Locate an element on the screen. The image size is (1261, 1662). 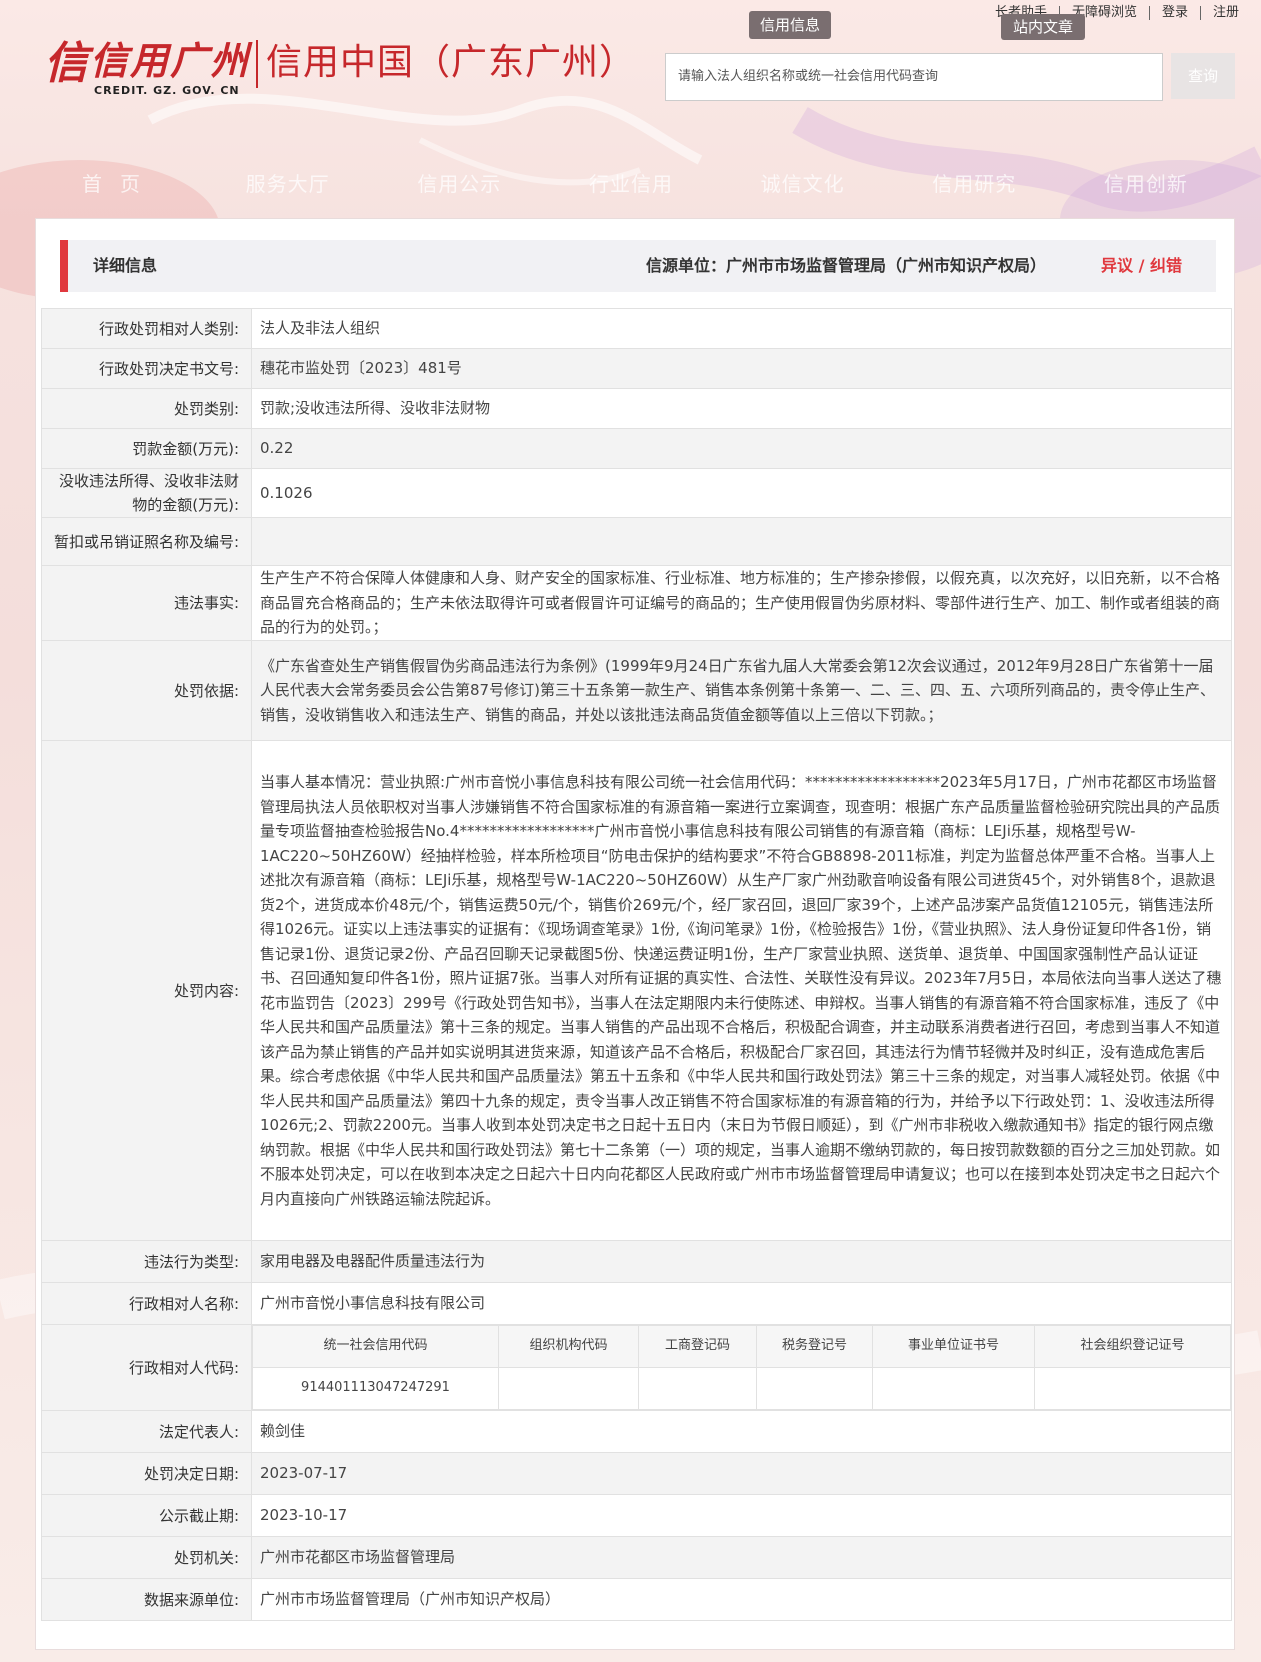
field-label: 处罚决定日期: is located at coordinates (146, 1473).